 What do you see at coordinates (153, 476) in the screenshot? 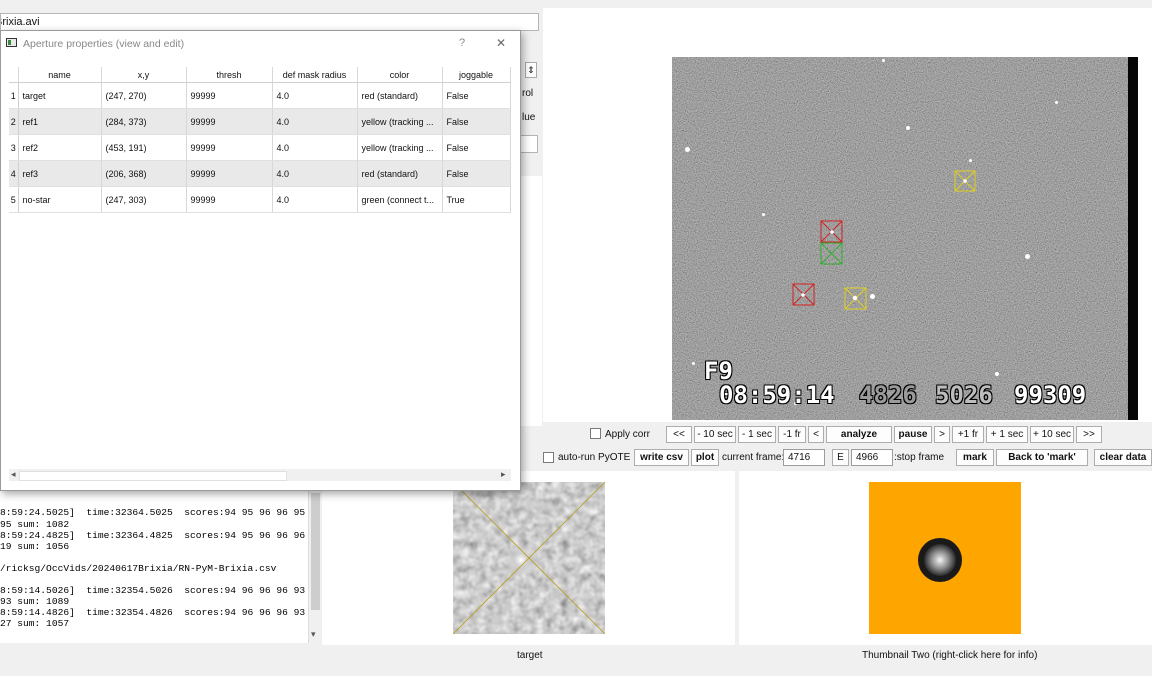
I see `dialog-scrollbar-thumb` at bounding box center [153, 476].